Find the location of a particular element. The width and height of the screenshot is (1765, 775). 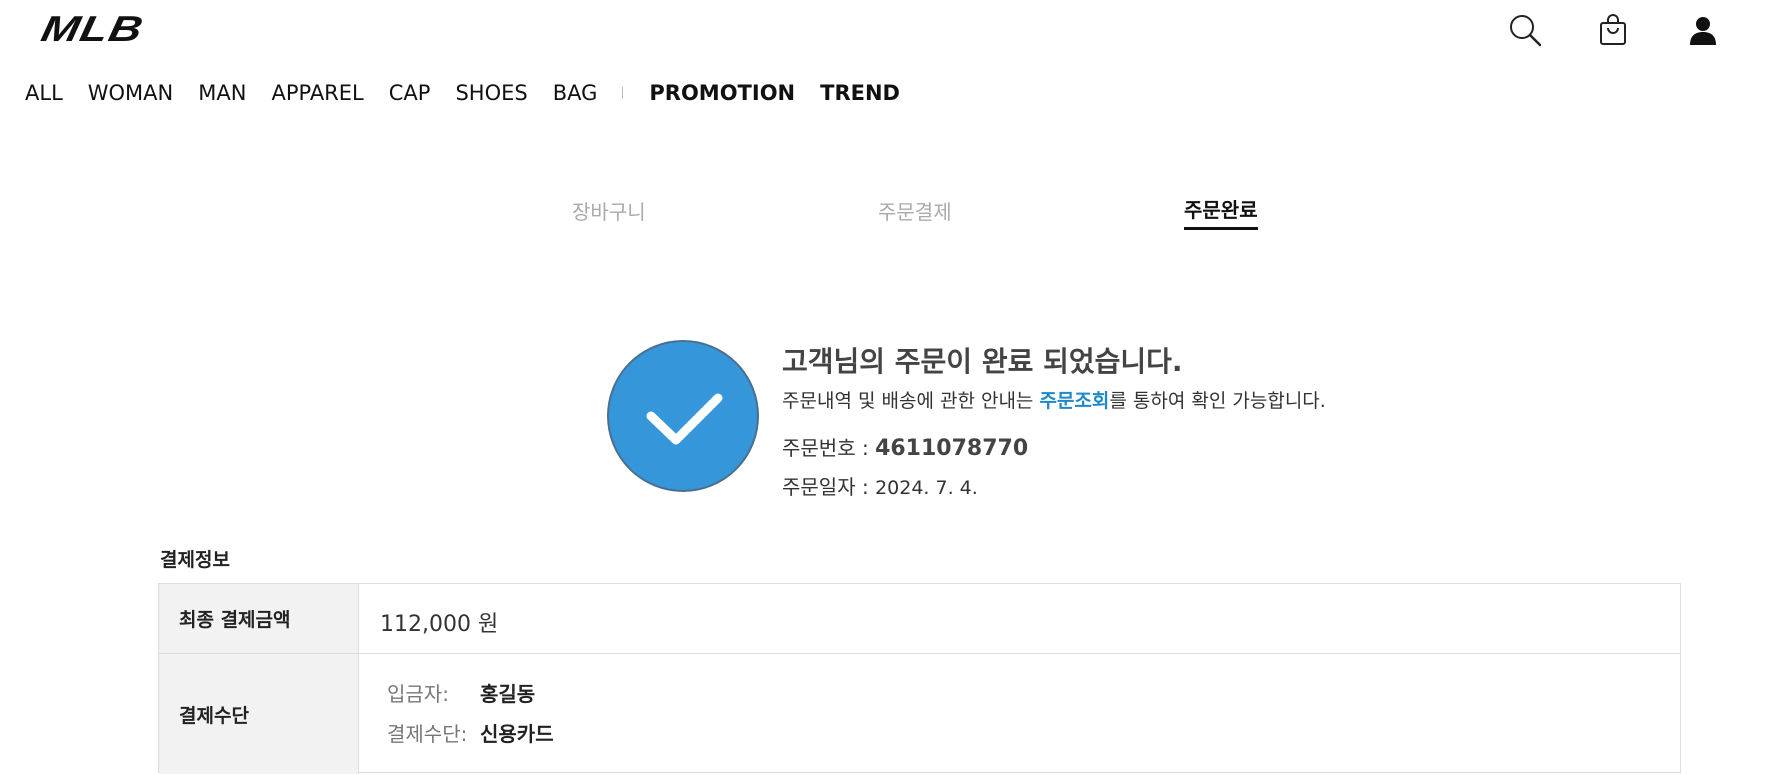

depositor-label: 입금자: is located at coordinates (418, 694).